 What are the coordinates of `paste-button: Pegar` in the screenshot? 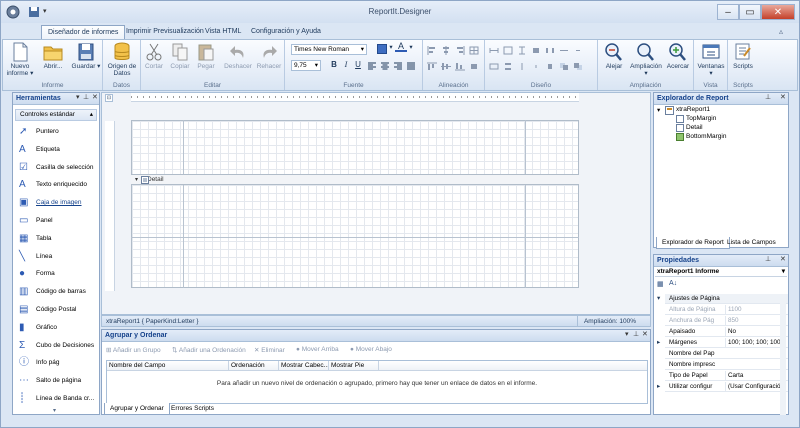 It's located at (206, 56).